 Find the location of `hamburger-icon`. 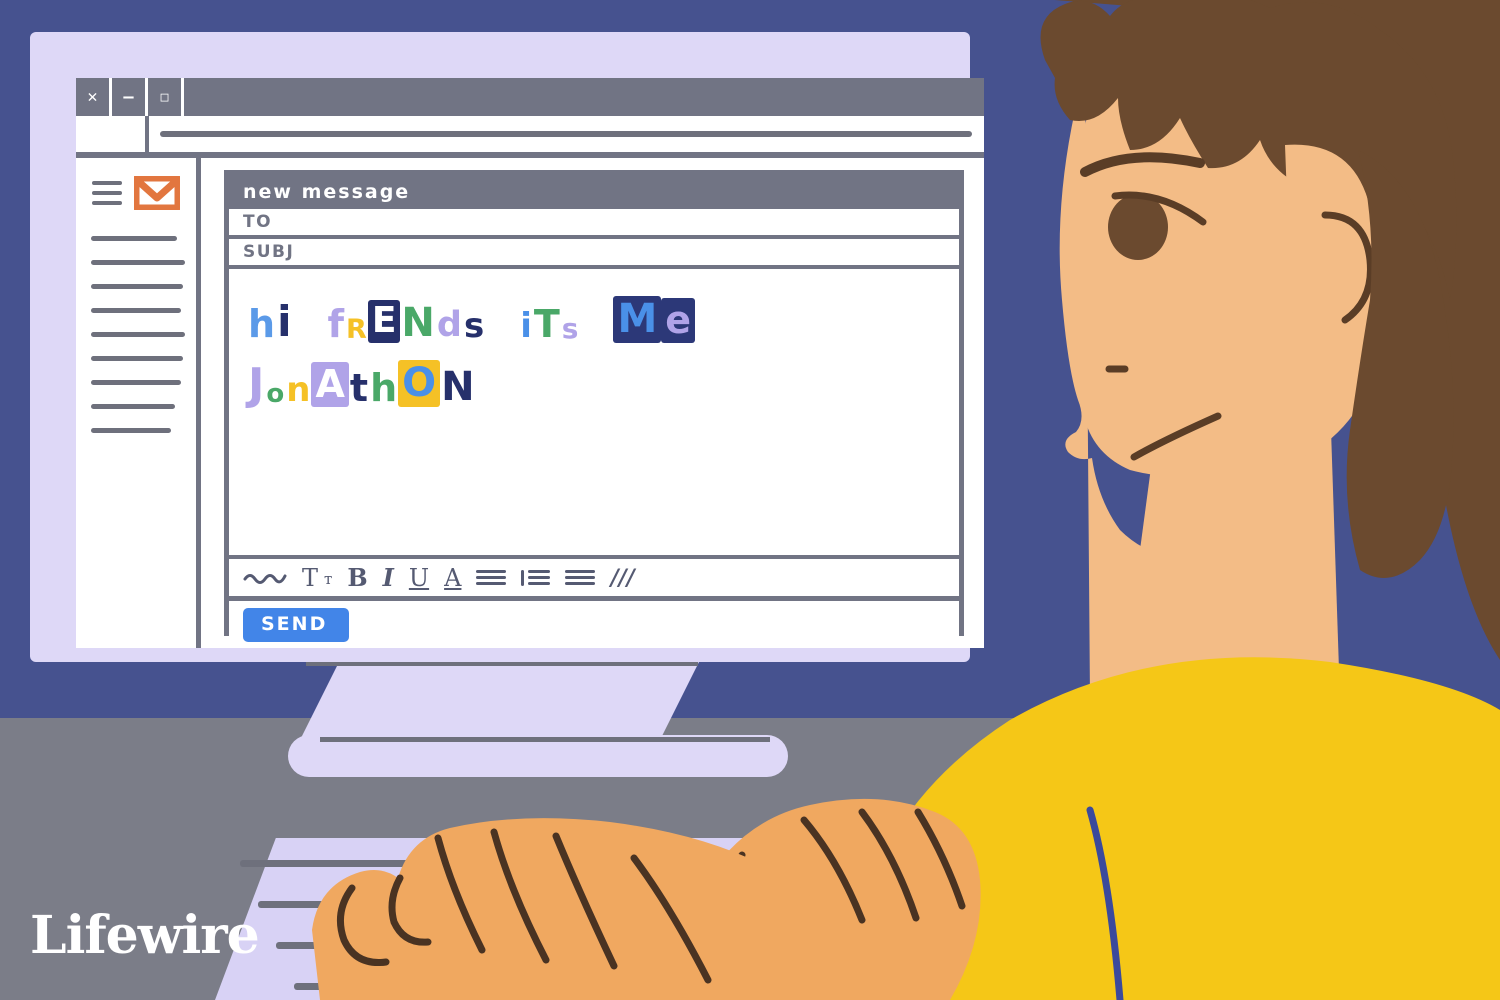

hamburger-icon is located at coordinates (107, 193).